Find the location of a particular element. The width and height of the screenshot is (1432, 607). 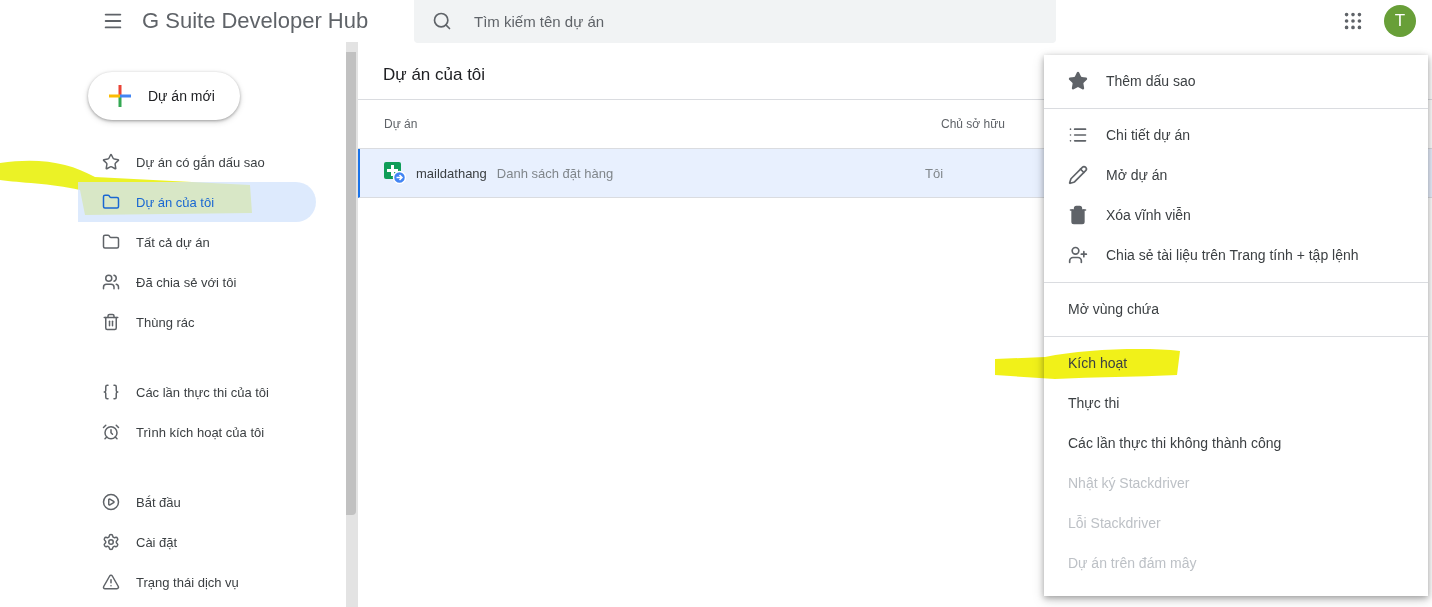

people-icon is located at coordinates (111, 282).